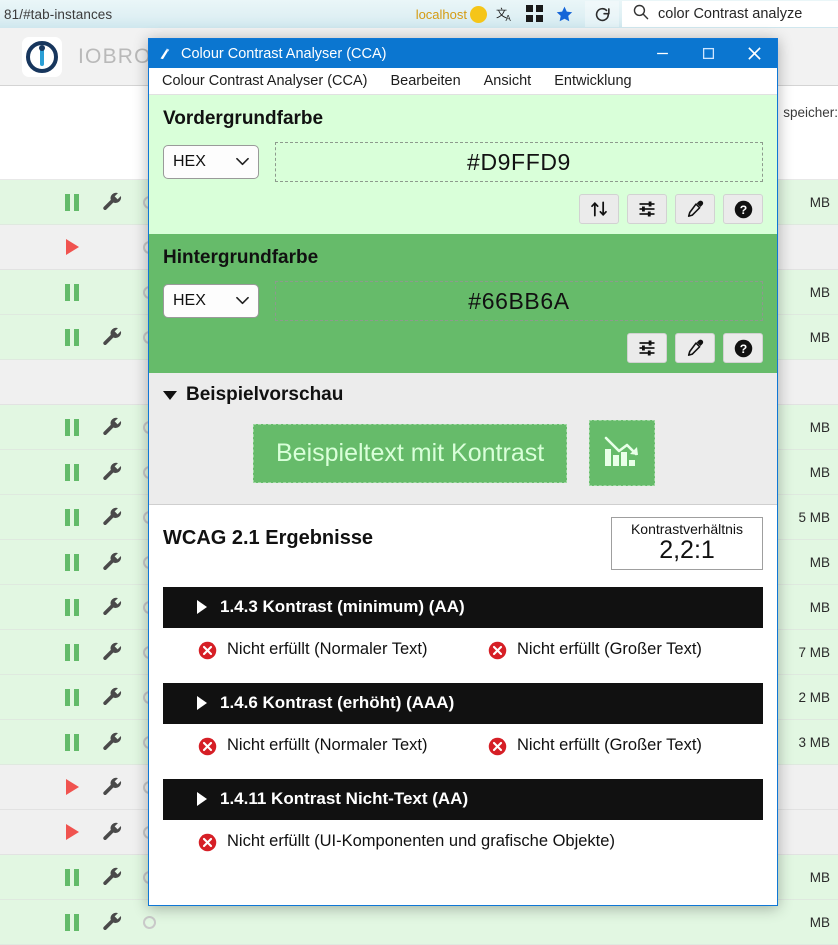 This screenshot has height=945, width=838. I want to click on grid-expand-icon, so click(535, 14).